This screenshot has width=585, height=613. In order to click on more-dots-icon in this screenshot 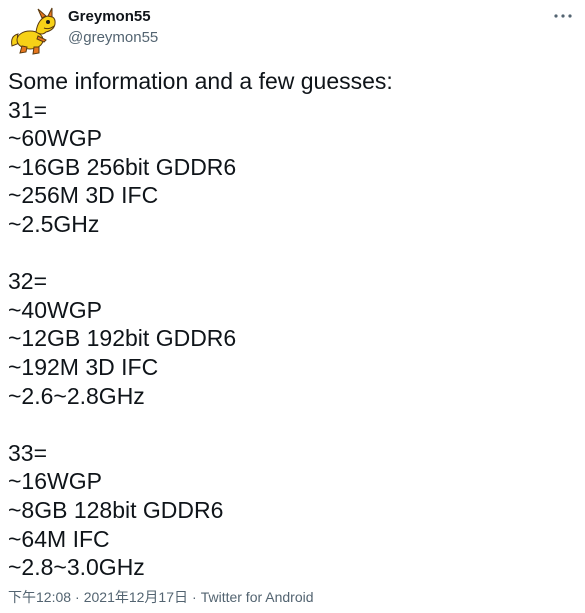, I will do `click(563, 16)`.